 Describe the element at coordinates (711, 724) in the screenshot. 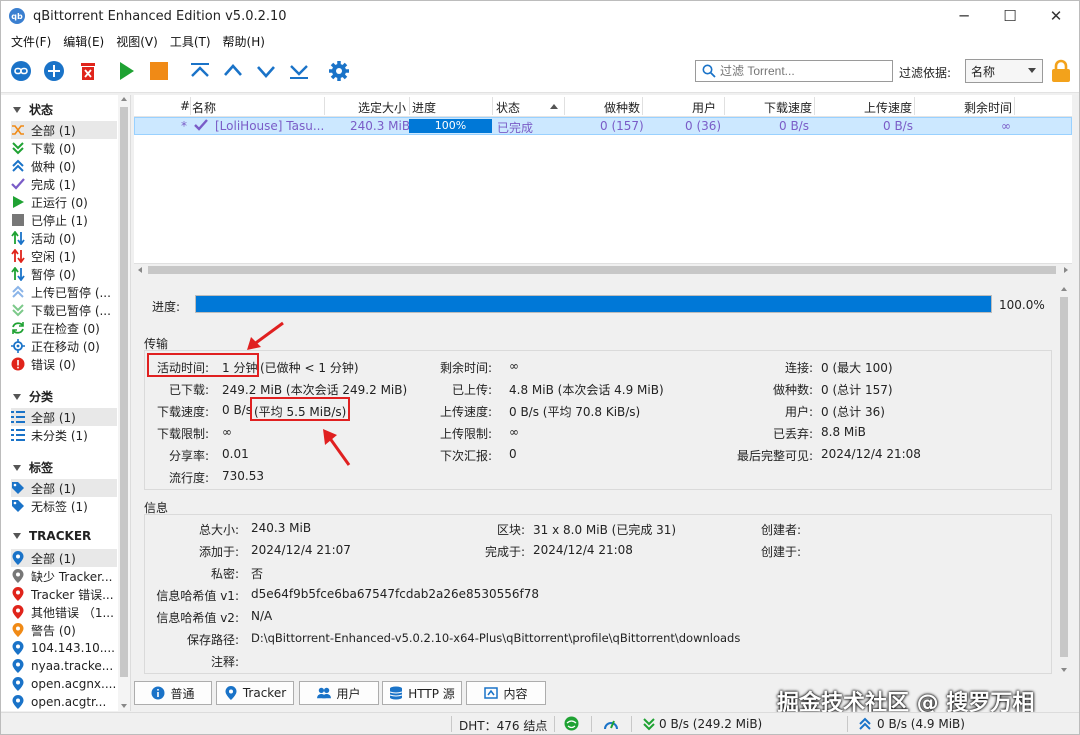

I see `status-download: 0 B/s (249.2 MiB)` at that location.